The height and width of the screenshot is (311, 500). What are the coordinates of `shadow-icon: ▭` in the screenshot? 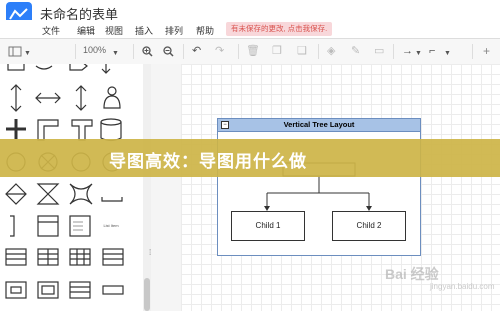 It's located at (379, 51).